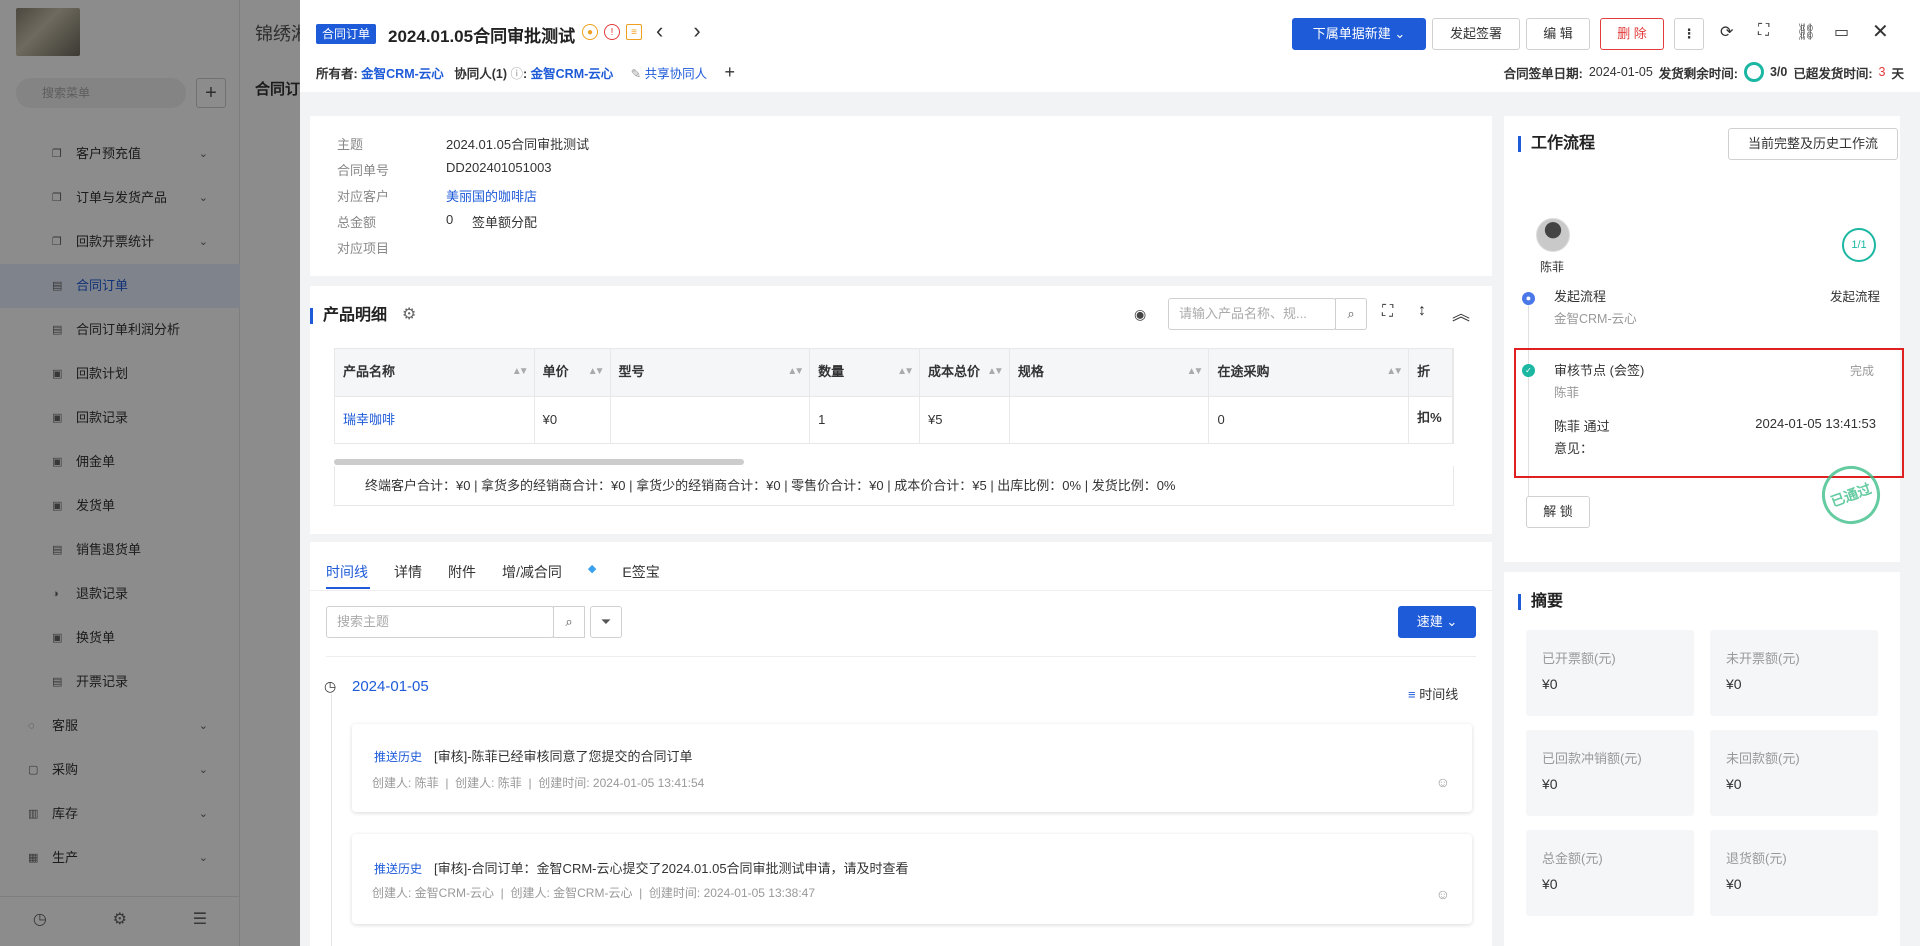 This screenshot has width=1920, height=946. I want to click on timeline-date: 2024-01-05, so click(390, 686).